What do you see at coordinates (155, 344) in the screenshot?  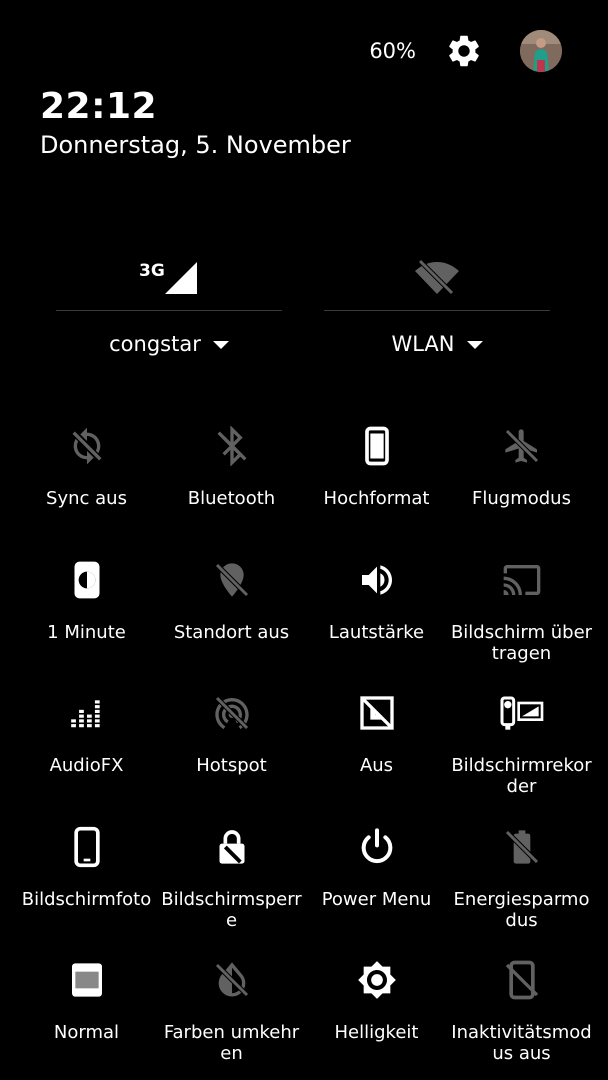 I see `carrier-label: congstar` at bounding box center [155, 344].